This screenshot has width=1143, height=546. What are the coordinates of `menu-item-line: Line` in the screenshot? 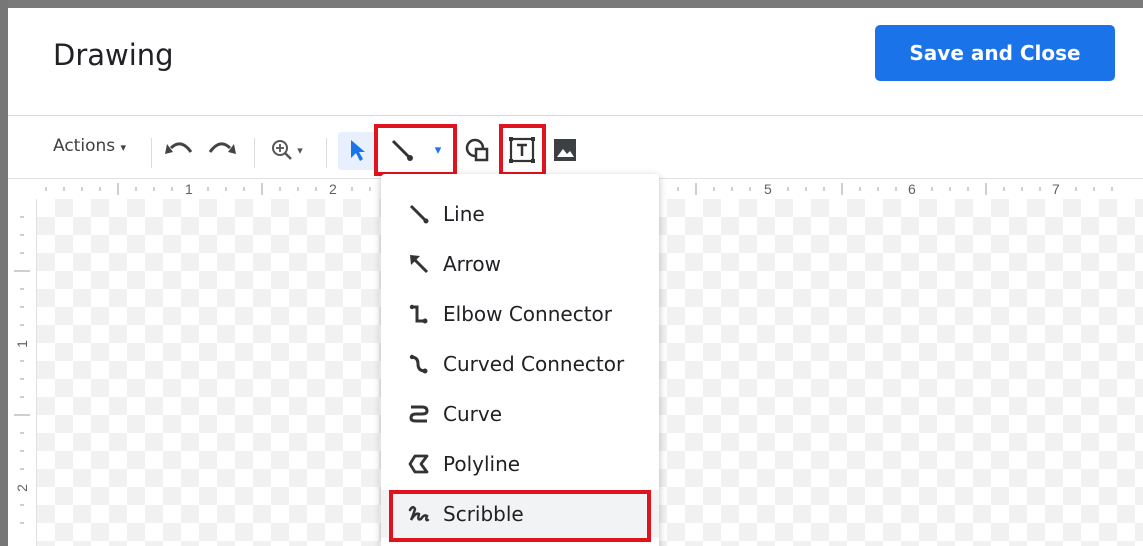 It's located at (520, 214).